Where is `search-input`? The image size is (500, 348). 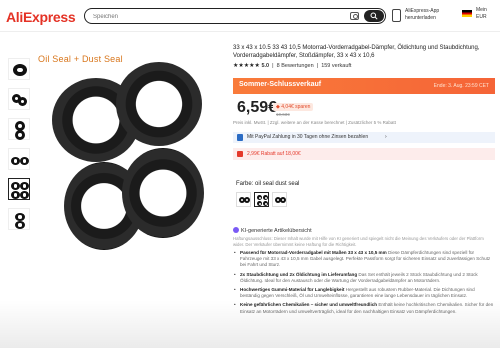 search-input is located at coordinates (213, 16).